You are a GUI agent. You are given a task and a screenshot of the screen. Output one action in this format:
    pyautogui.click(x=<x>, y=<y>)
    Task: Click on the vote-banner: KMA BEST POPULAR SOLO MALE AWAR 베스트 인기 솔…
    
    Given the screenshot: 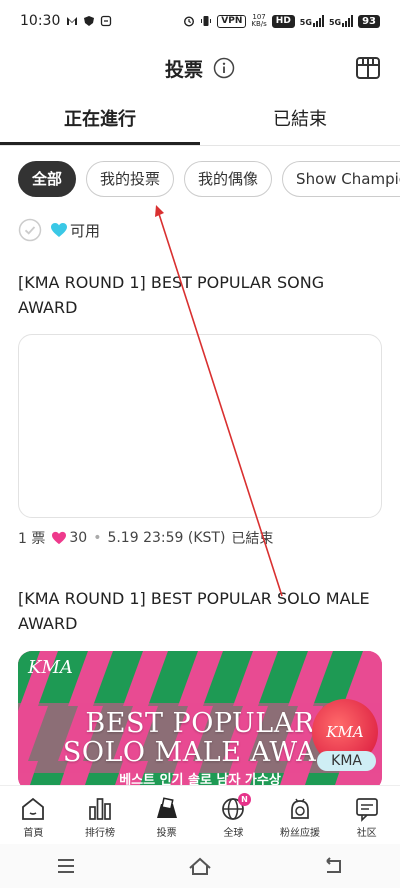 What is the action you would take?
    pyautogui.click(x=200, y=721)
    